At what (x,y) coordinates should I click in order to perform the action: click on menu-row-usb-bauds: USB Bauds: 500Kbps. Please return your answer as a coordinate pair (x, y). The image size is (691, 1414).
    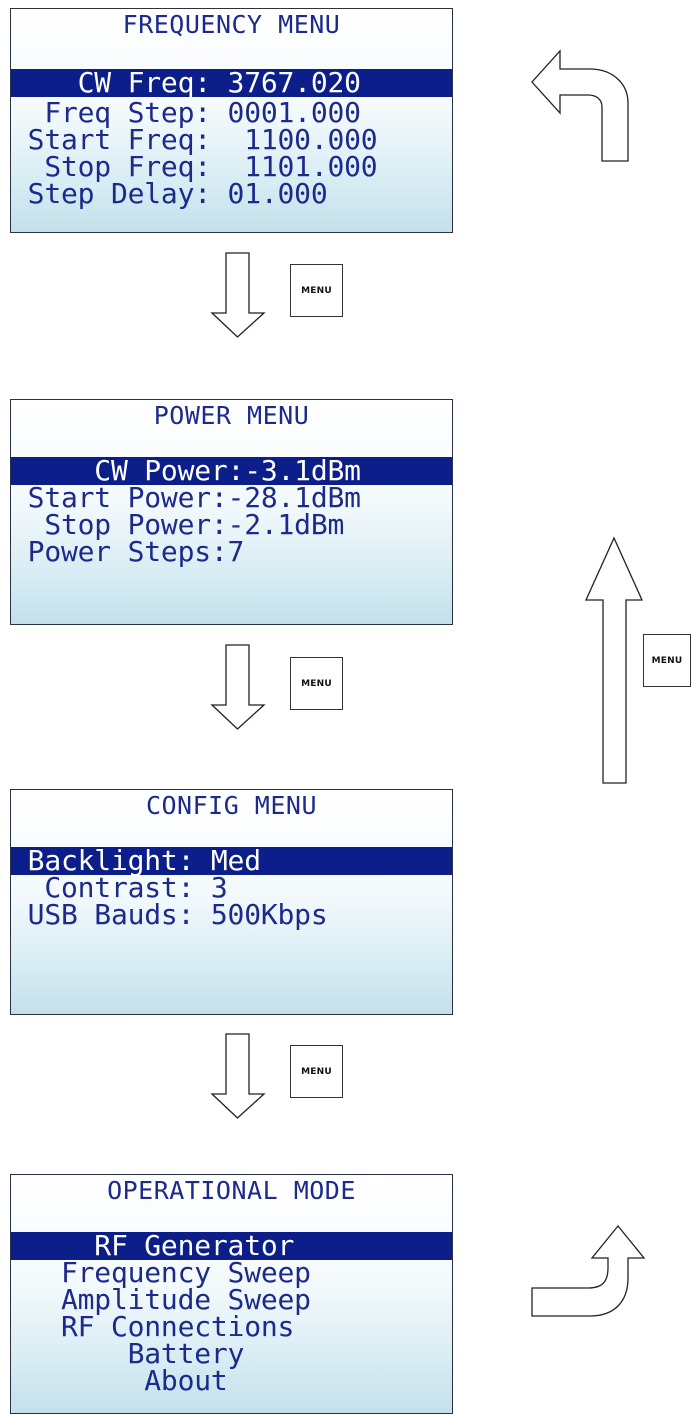
    Looking at the image, I should click on (231, 915).